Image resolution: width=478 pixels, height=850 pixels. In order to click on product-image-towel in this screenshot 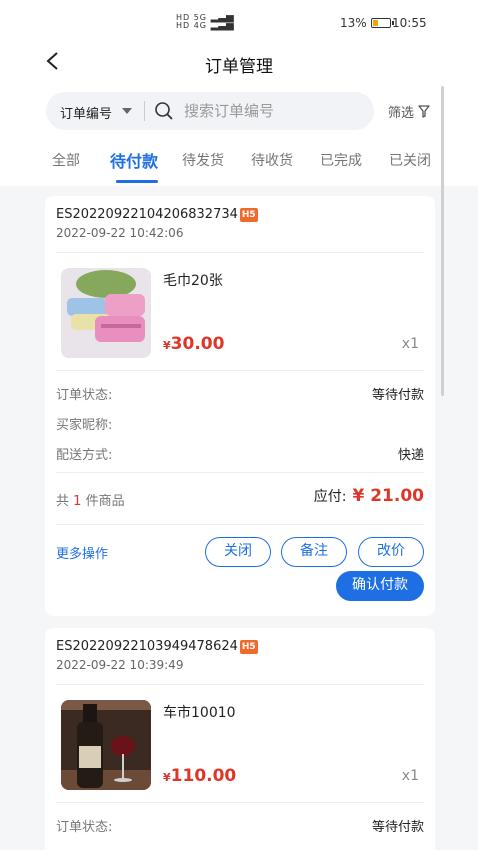, I will do `click(106, 313)`.